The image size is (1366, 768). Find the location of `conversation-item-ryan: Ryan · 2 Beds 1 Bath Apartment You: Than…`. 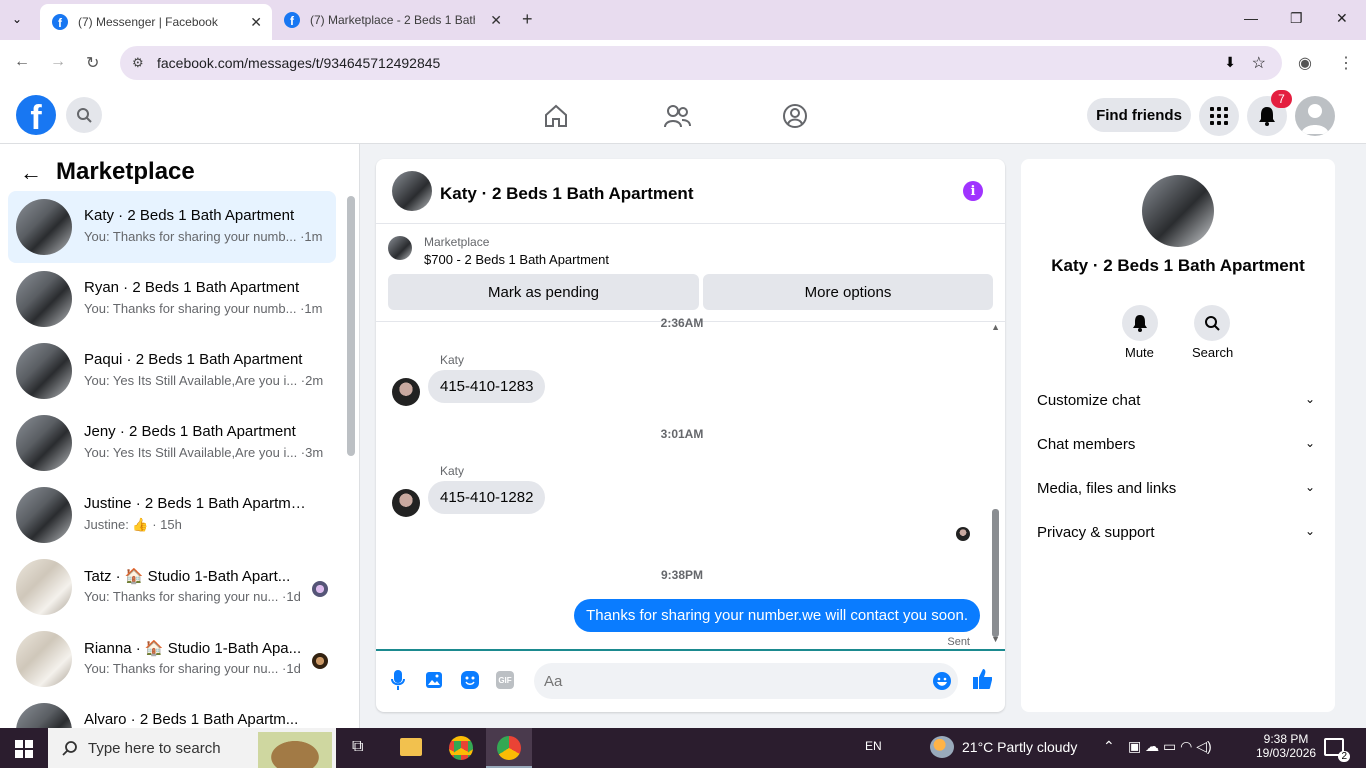

conversation-item-ryan: Ryan · 2 Beds 1 Bath Apartment You: Than… is located at coordinates (172, 299).